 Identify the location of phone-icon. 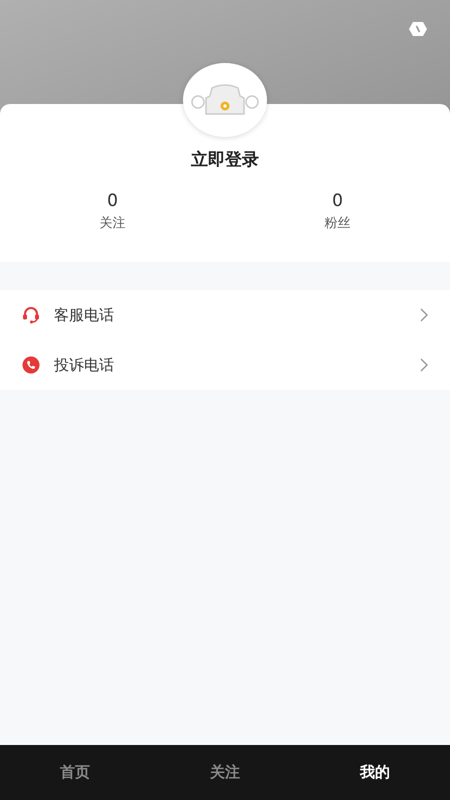
(31, 365).